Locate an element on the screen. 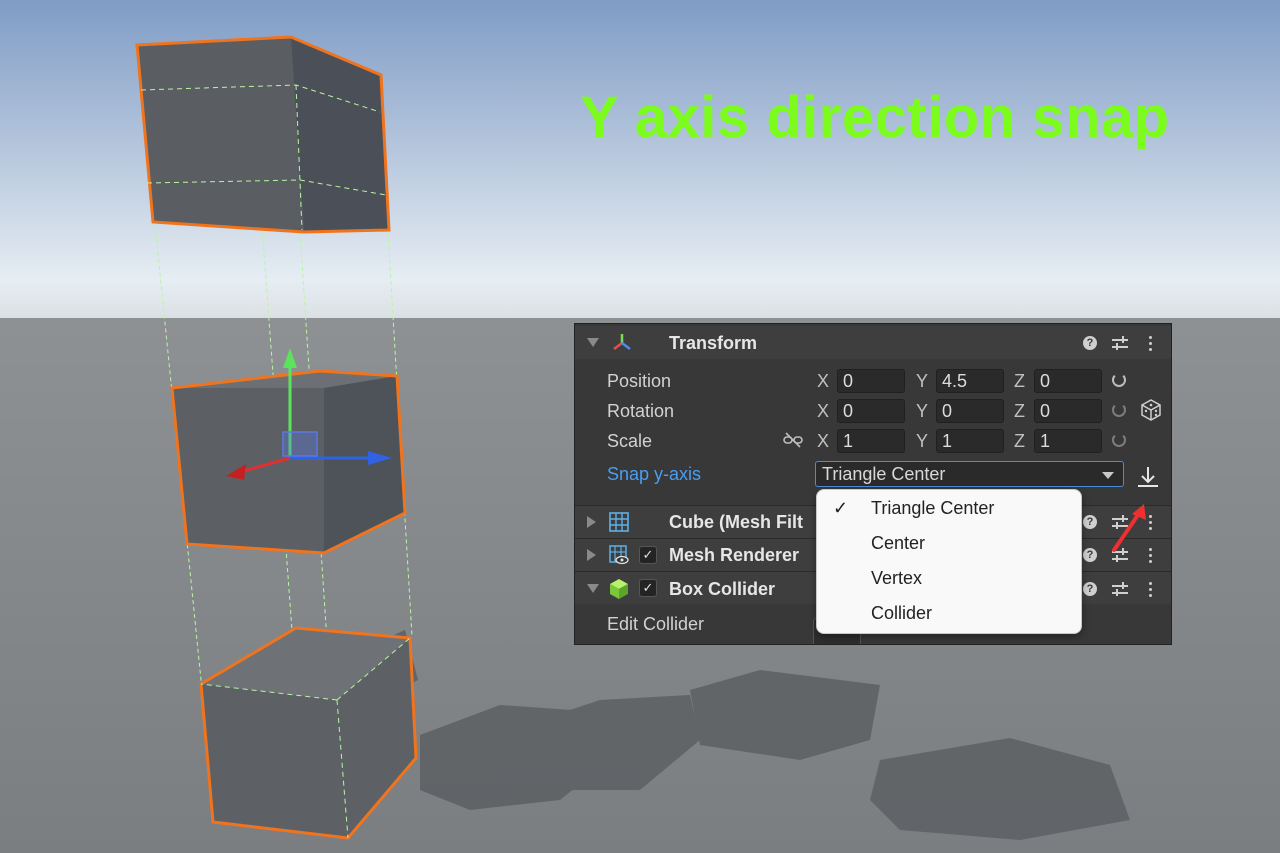  top-cube is located at coordinates (263, 134).